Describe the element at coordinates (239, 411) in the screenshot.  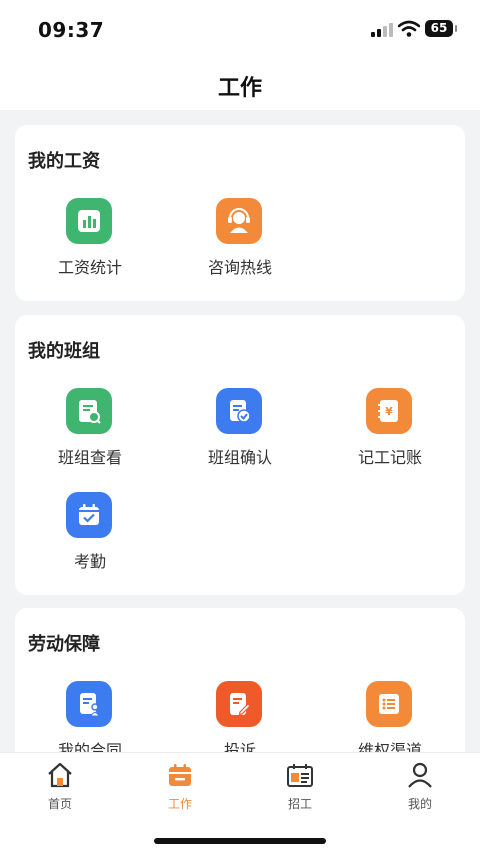
I see `document-check-icon` at that location.